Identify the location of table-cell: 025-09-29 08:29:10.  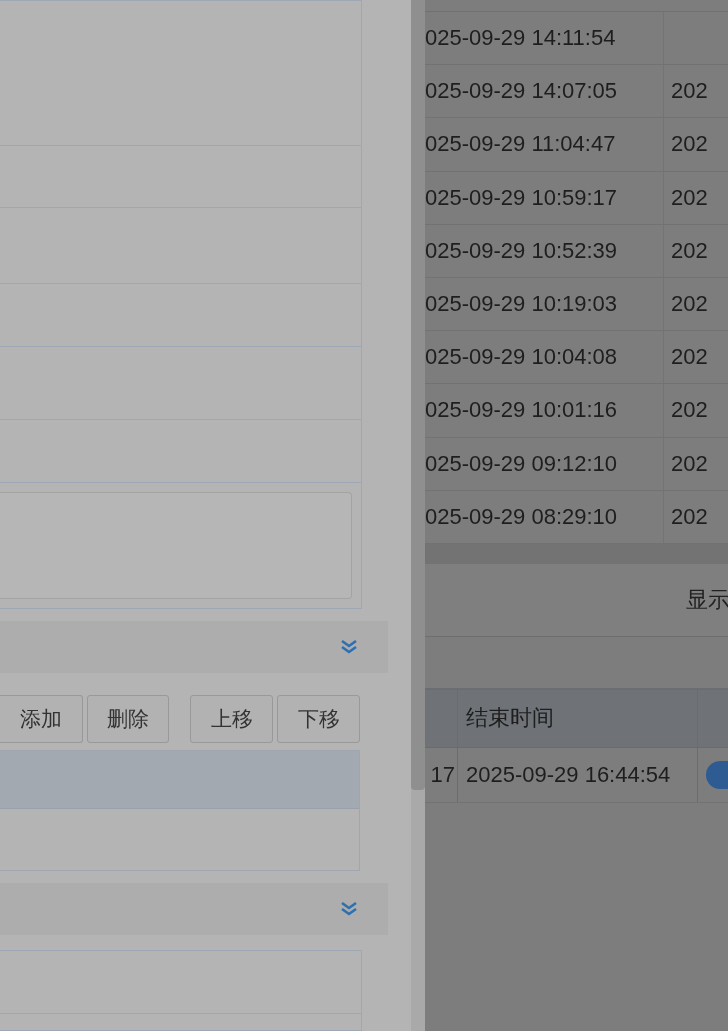
(521, 516).